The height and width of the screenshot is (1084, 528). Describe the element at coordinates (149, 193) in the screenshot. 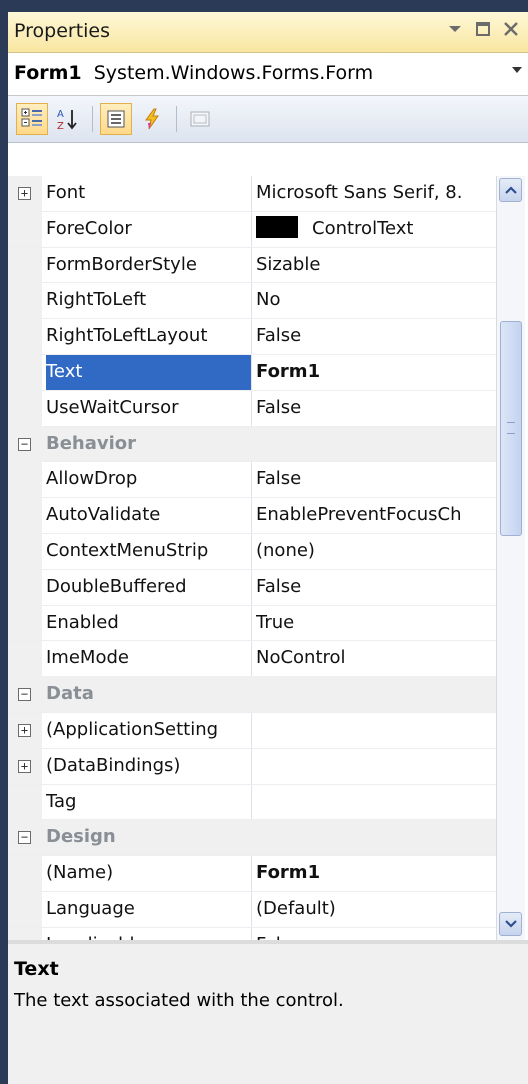

I see `property-name: Font` at that location.